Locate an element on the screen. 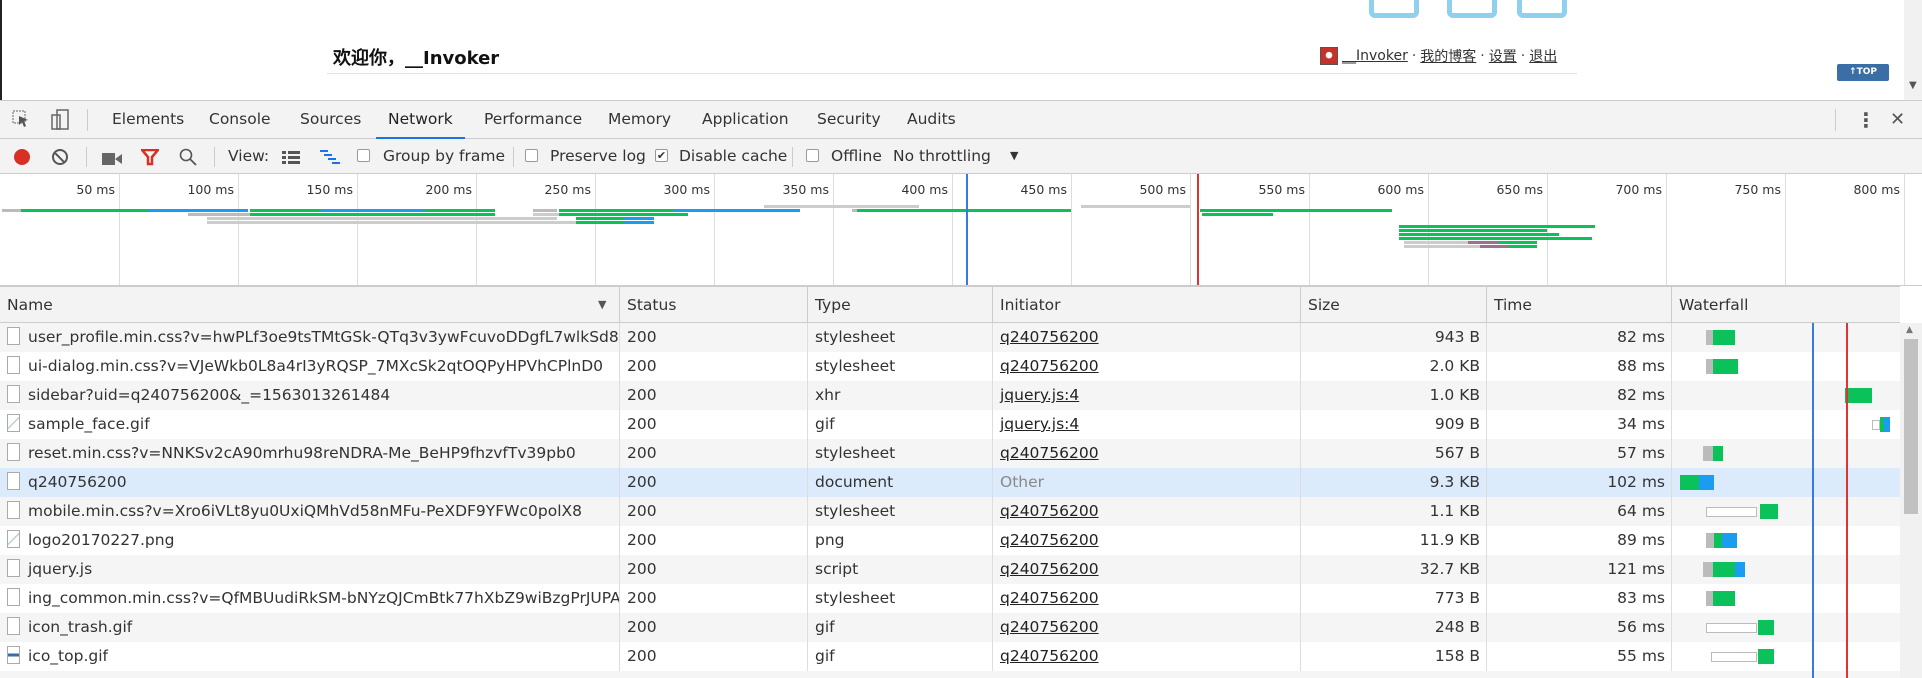 The width and height of the screenshot is (1922, 678). tab-memory: Memory is located at coordinates (639, 120).